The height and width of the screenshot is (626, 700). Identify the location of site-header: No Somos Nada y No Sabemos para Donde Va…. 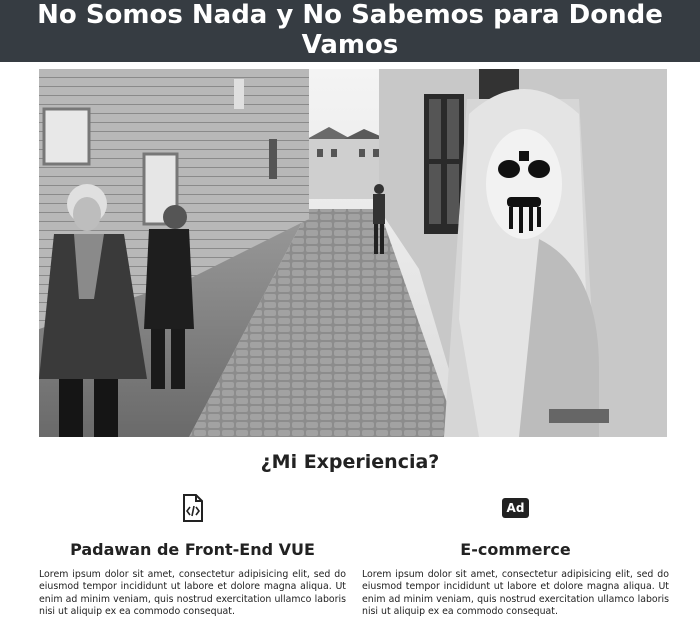
(350, 31).